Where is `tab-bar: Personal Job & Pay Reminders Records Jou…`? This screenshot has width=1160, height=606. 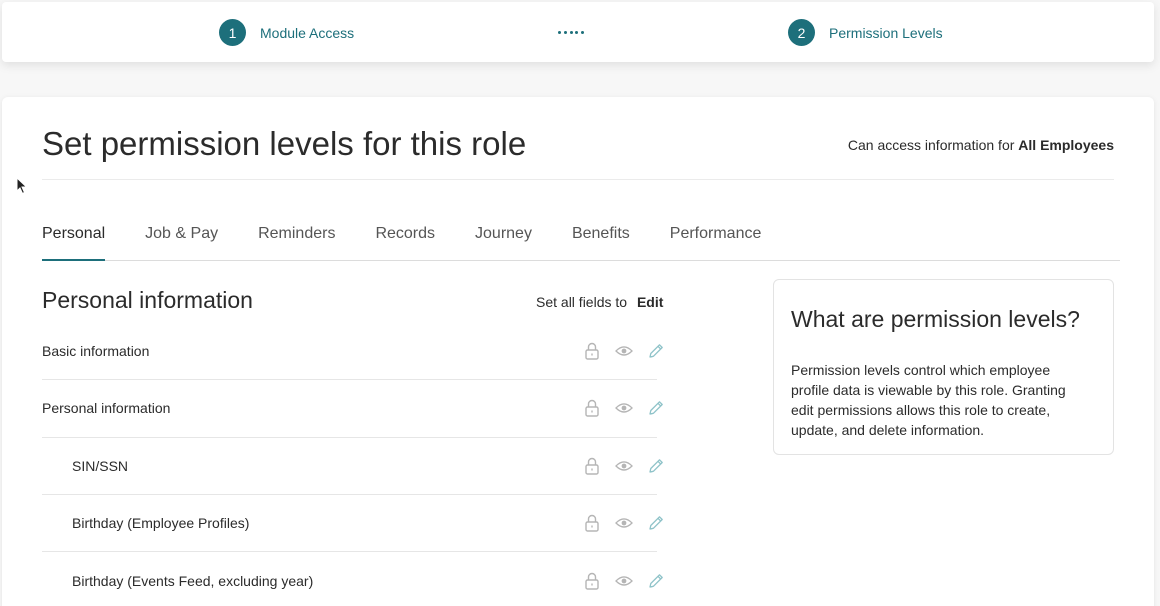 tab-bar: Personal Job & Pay Reminders Records Jou… is located at coordinates (581, 239).